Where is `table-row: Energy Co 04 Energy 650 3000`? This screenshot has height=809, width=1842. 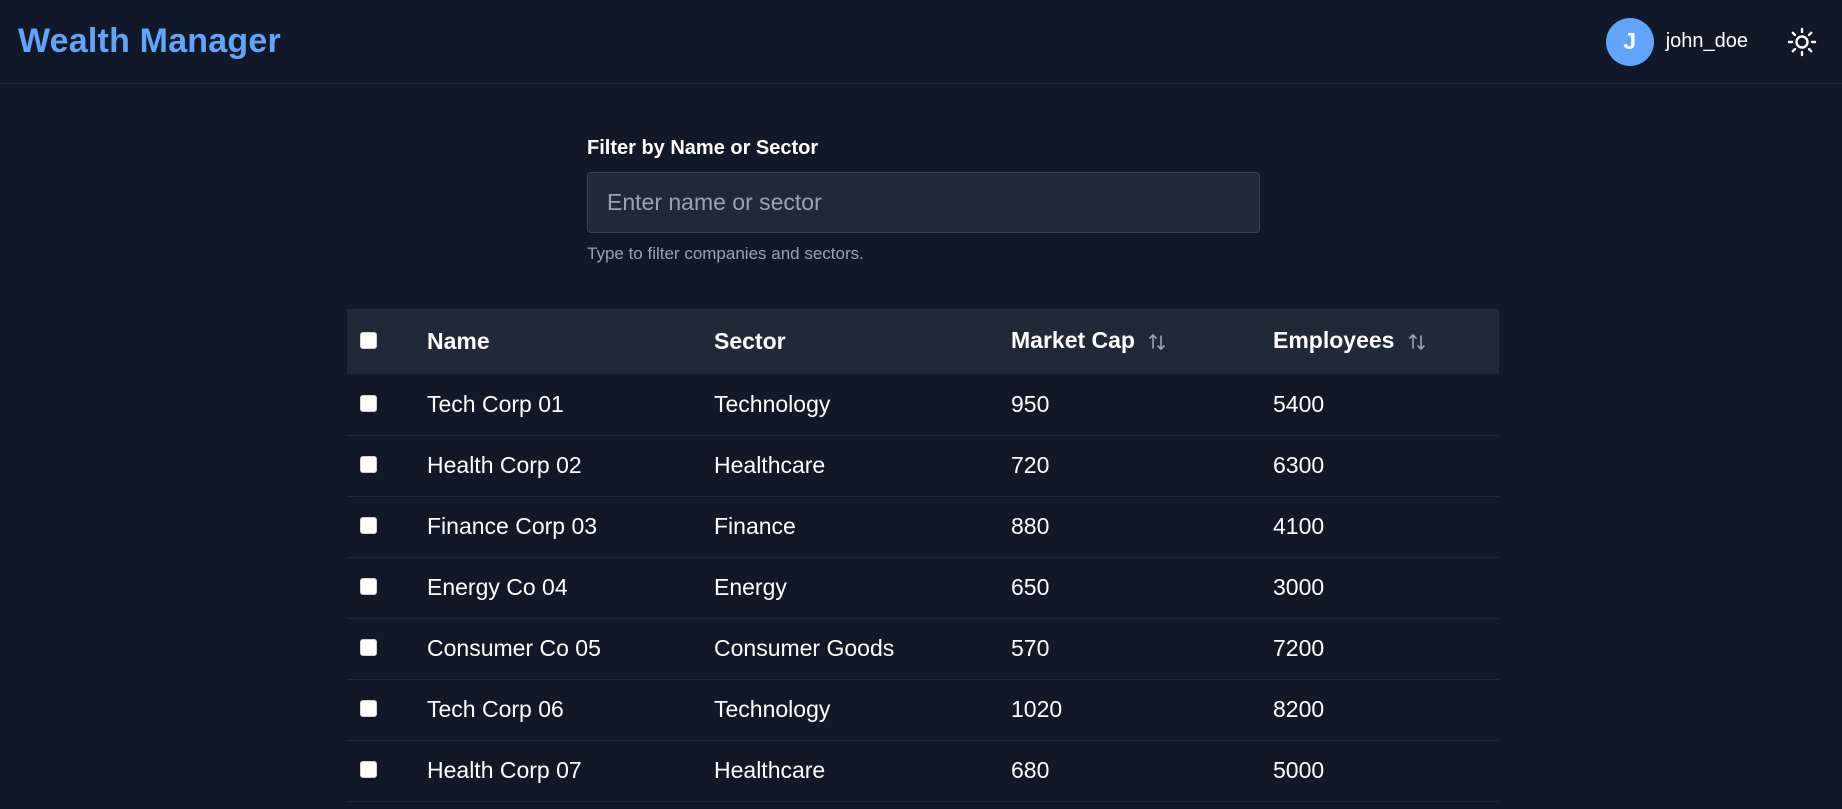 table-row: Energy Co 04 Energy 650 3000 is located at coordinates (923, 587).